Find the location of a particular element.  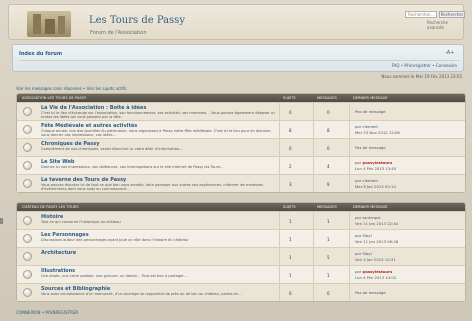

last-post-author: par clement is located at coordinates (366, 126).